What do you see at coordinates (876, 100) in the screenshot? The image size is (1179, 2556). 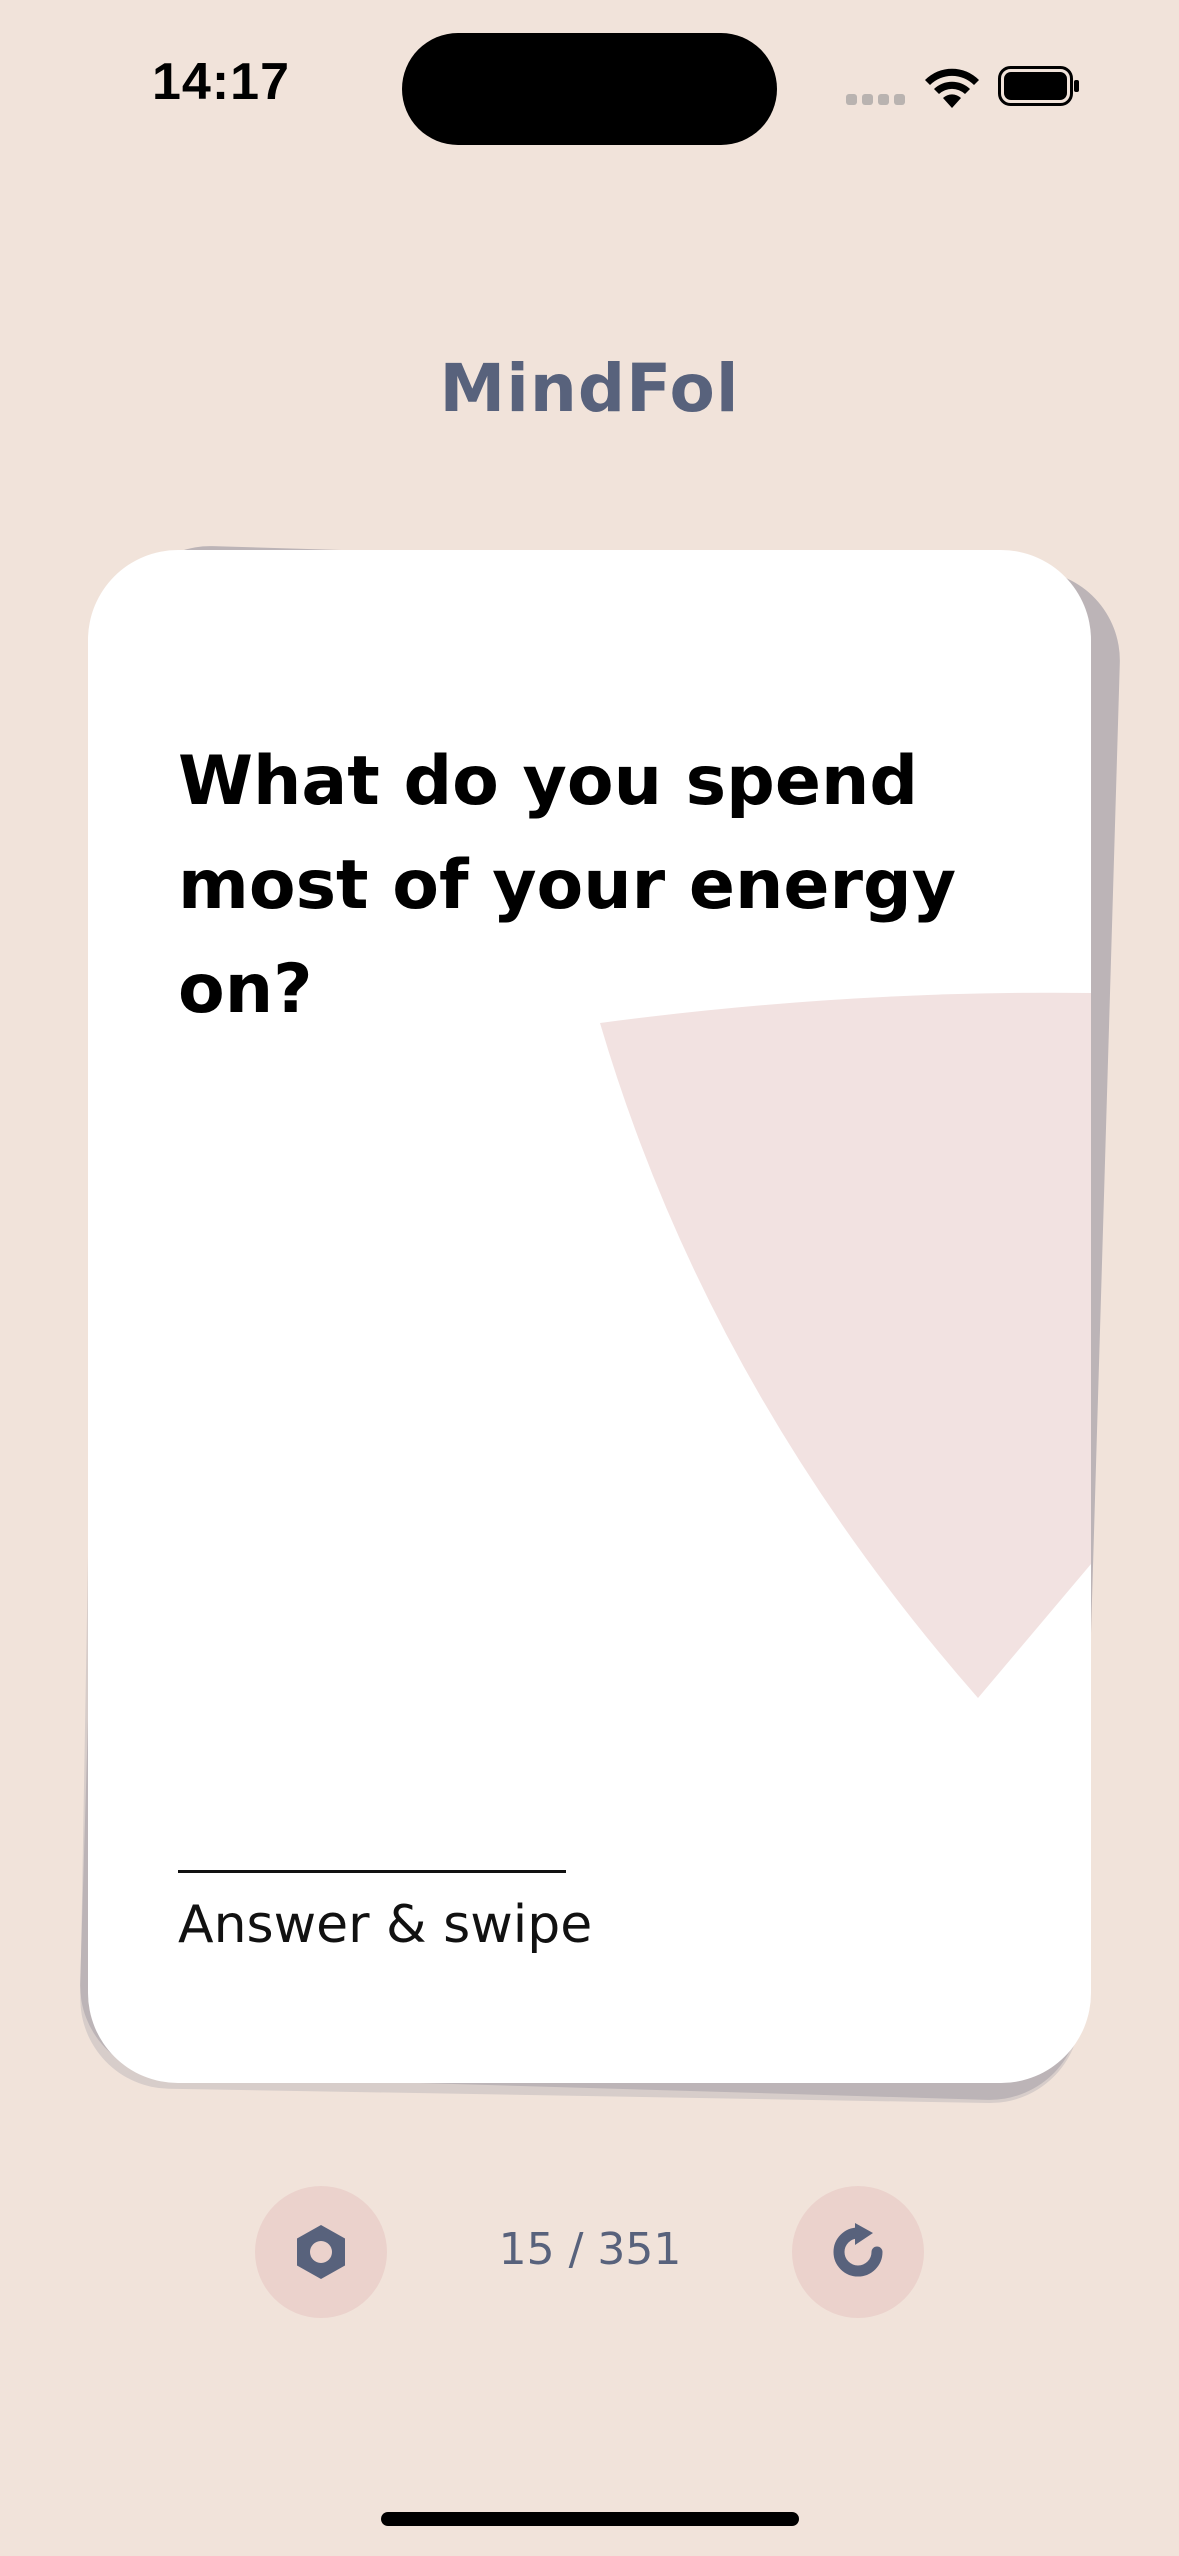 I see `cellular-signal-icon` at bounding box center [876, 100].